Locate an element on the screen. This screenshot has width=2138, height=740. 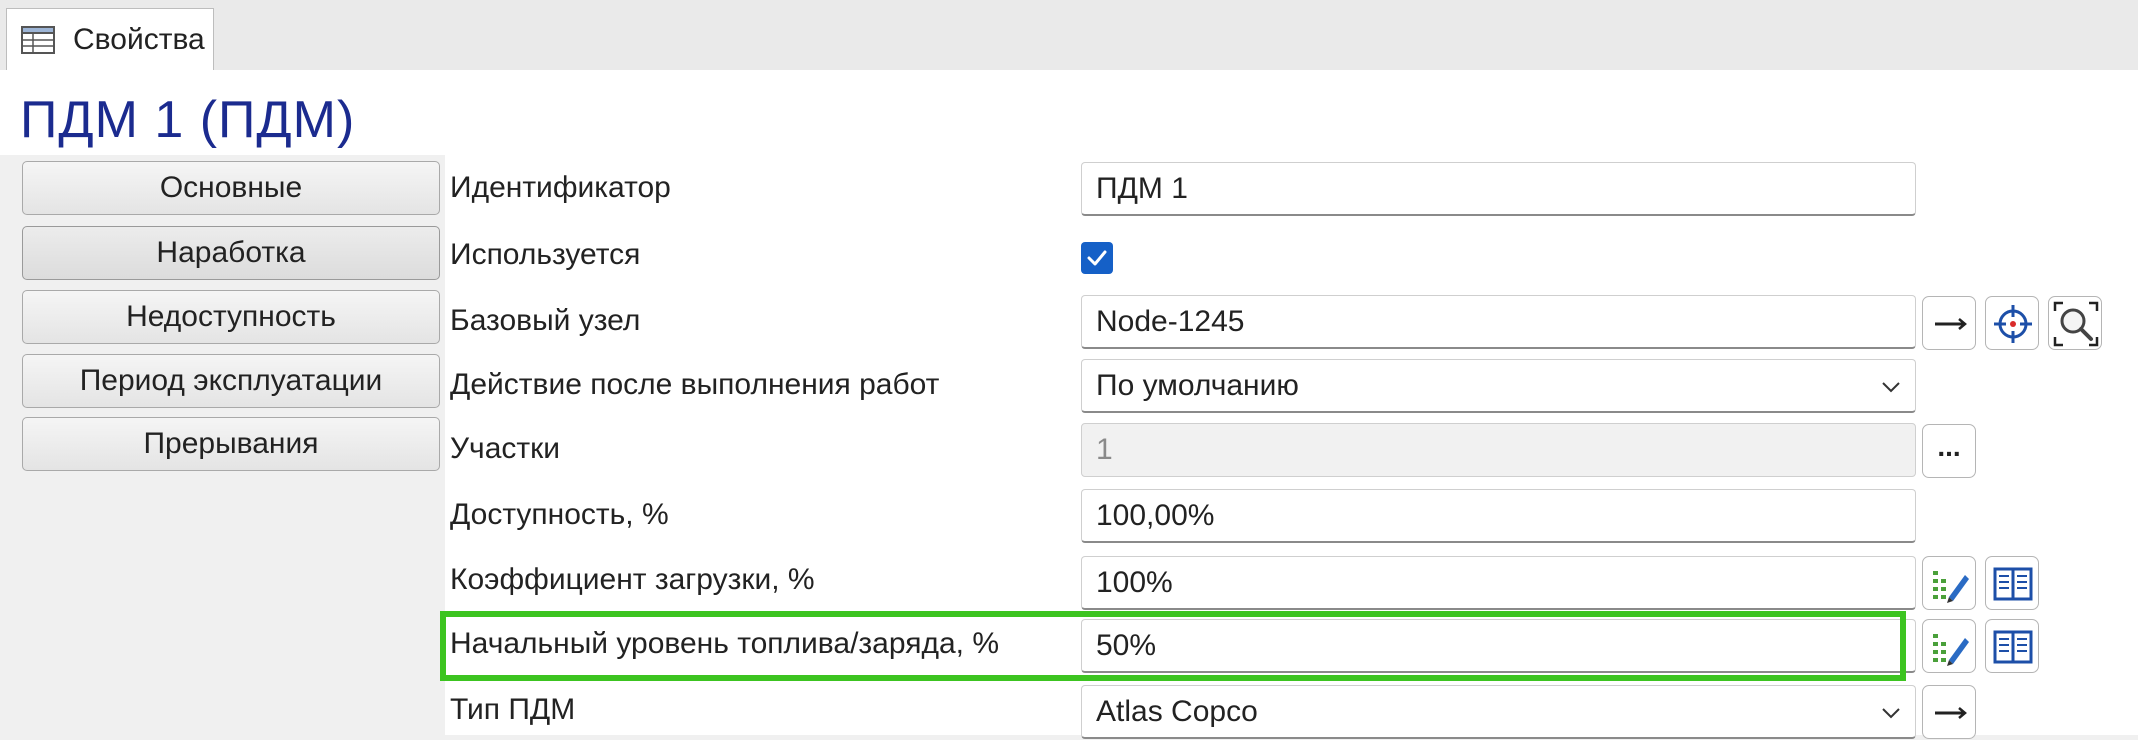
action-after-work-value: По умолчанию is located at coordinates (1197, 385).